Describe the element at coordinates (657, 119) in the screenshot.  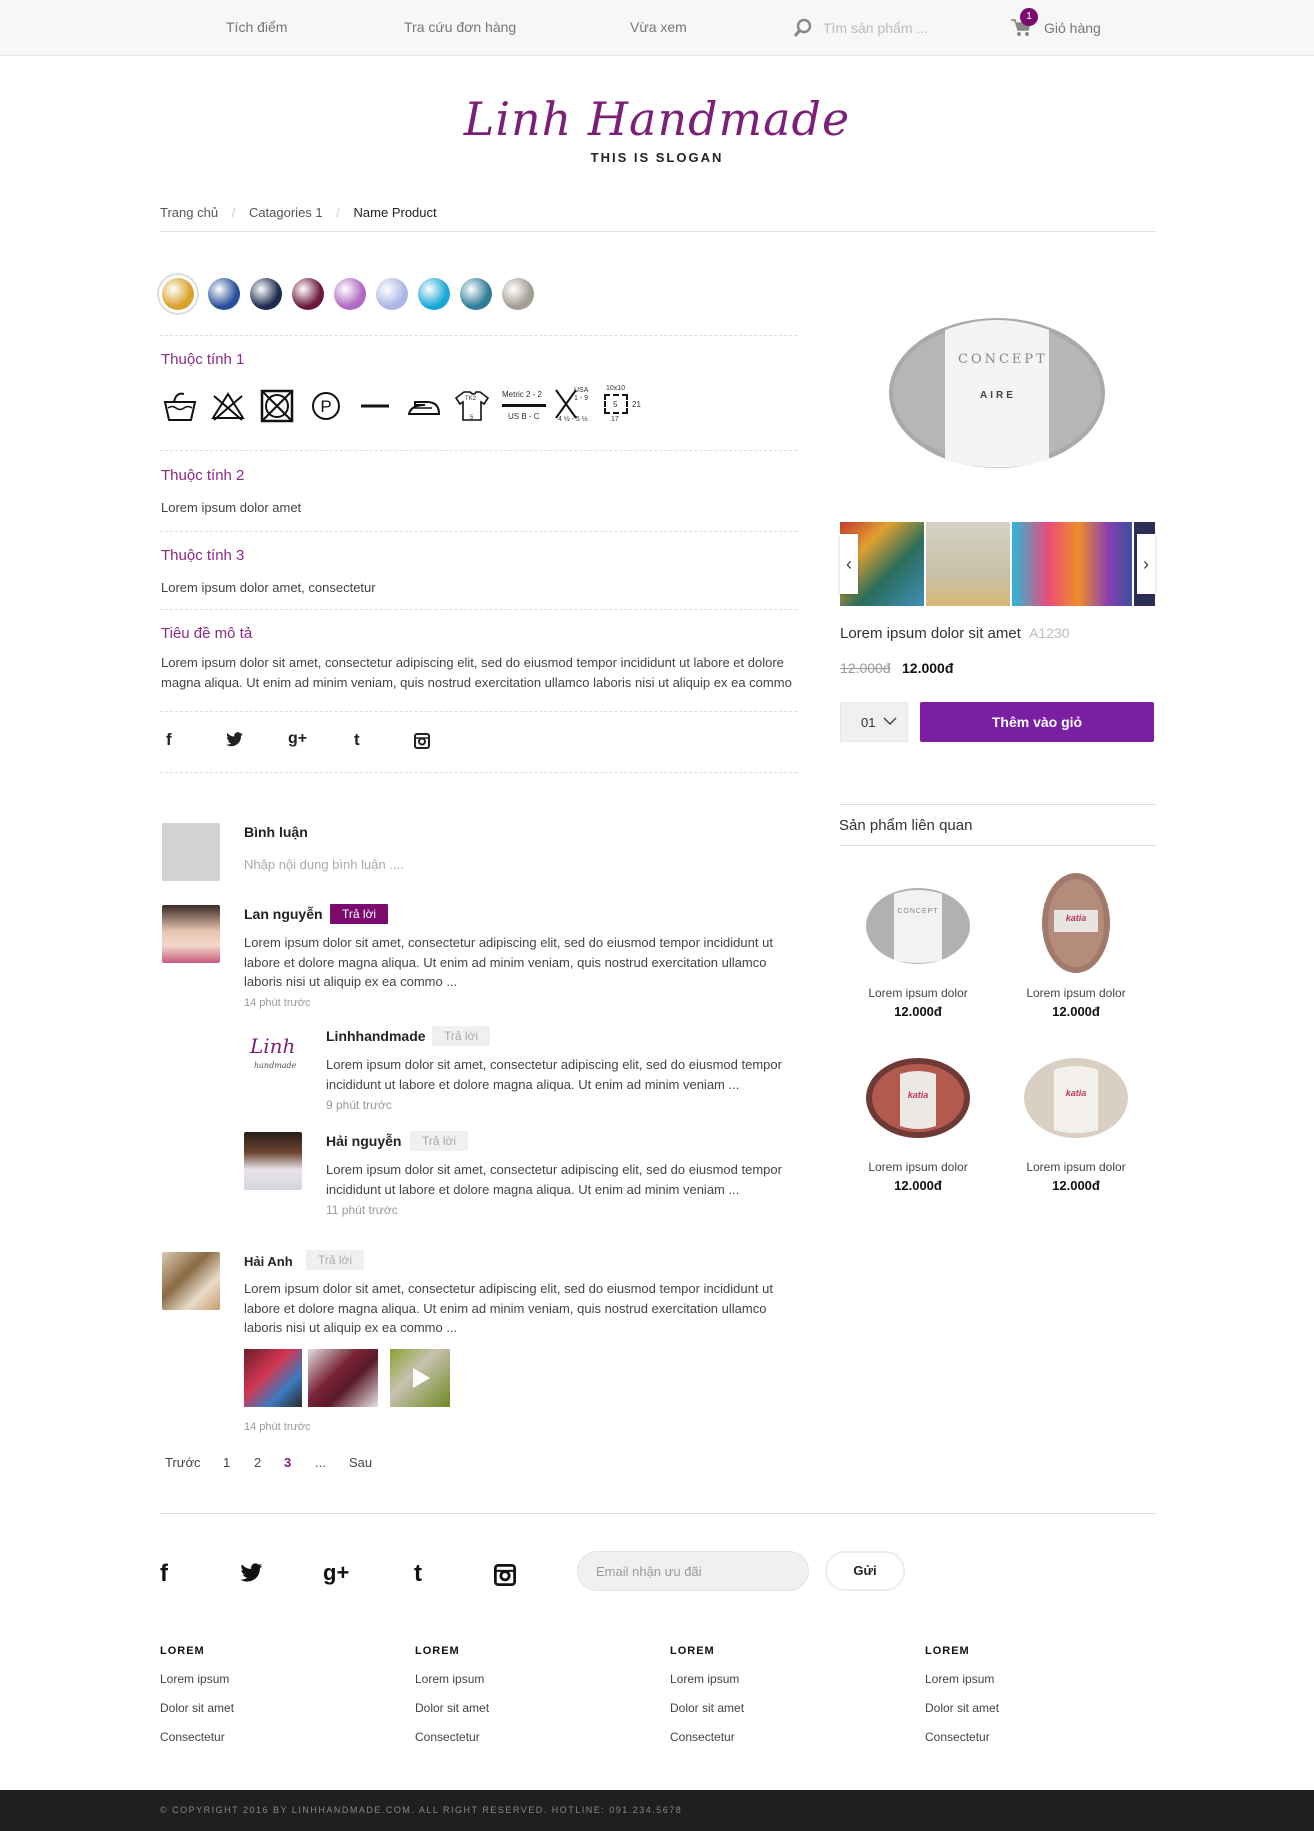
I see `site-logo: Linh Handmade` at that location.